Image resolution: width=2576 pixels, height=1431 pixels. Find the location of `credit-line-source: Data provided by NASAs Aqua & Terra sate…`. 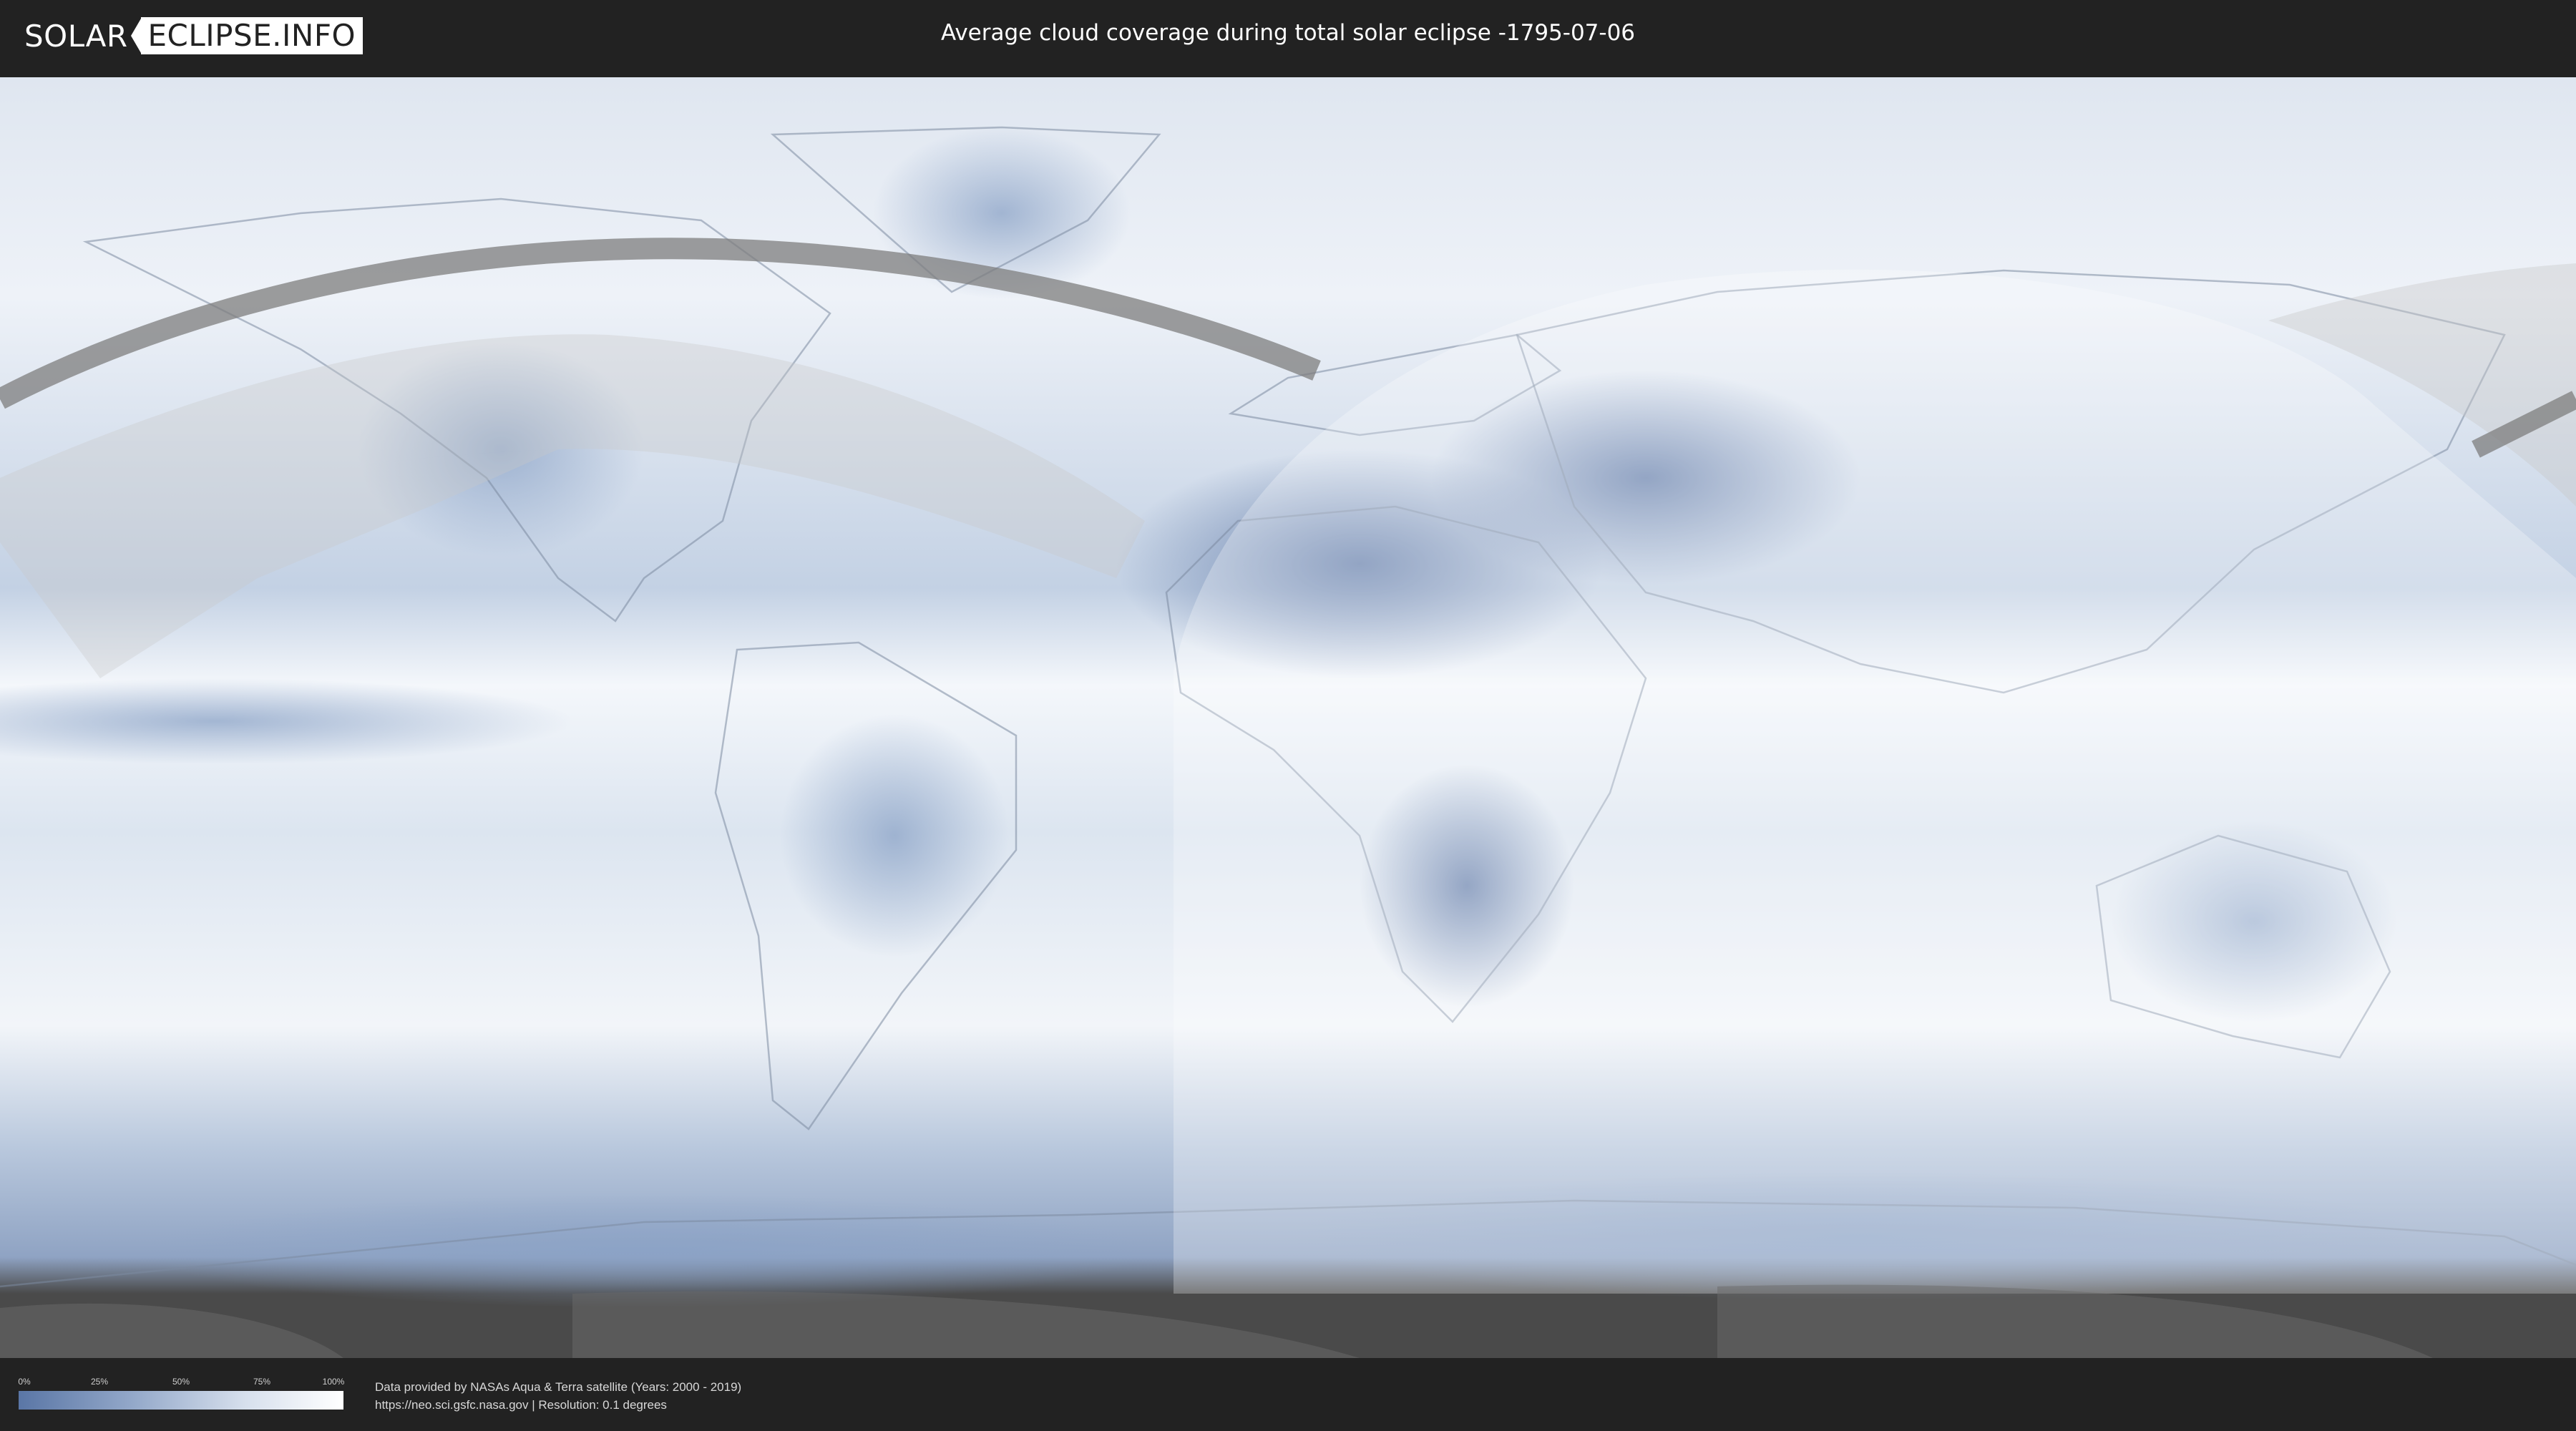

credit-line-source: Data provided by NASAs Aqua & Terra sate… is located at coordinates (558, 1387).